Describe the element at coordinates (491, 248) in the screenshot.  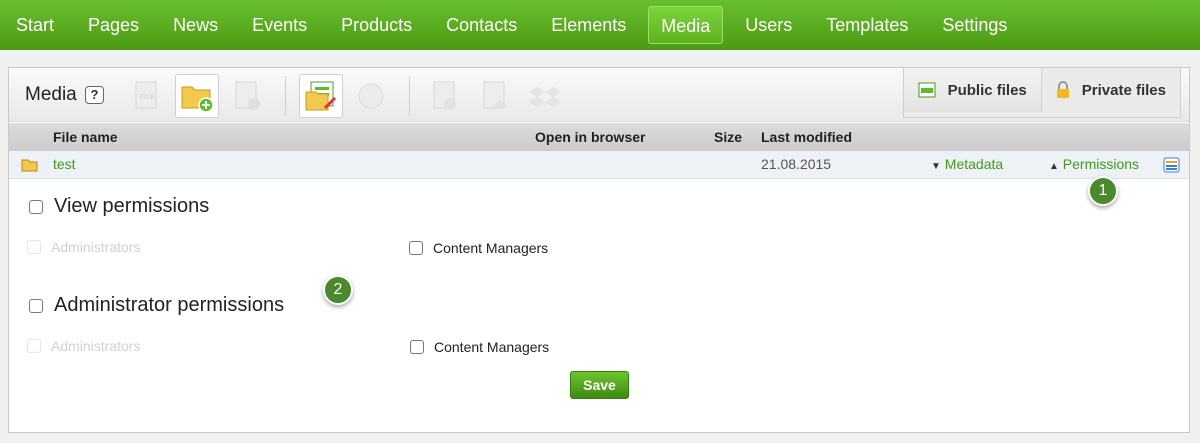
I see `view-content-managers-label: Content Managers` at that location.